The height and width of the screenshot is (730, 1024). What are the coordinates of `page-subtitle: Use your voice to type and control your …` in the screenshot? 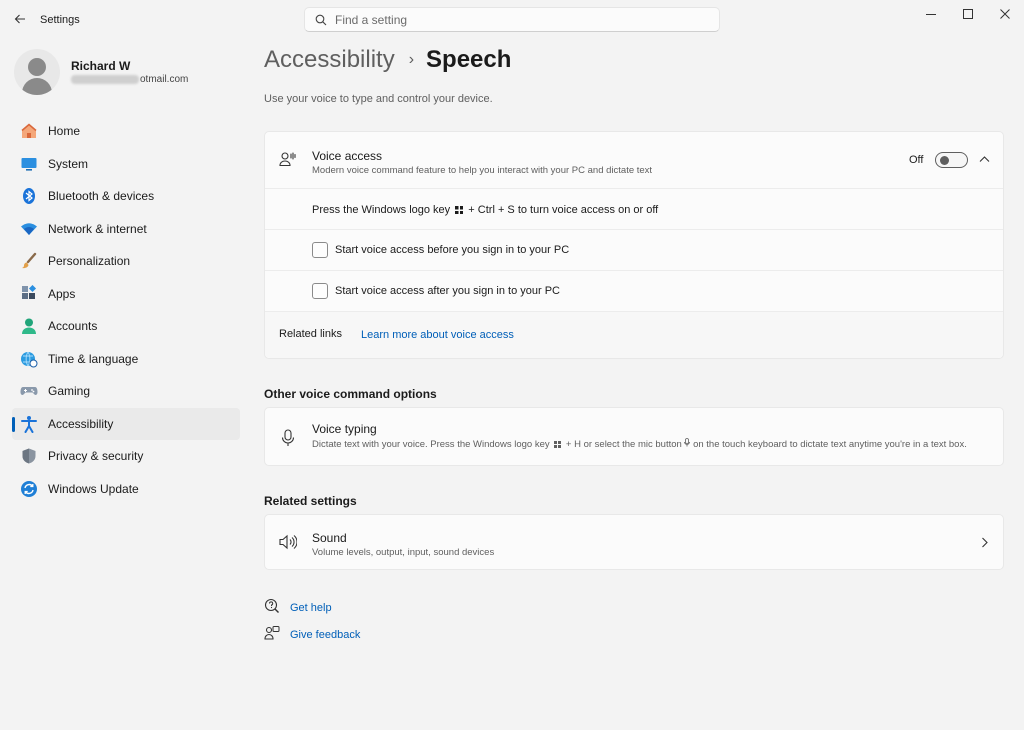 It's located at (378, 99).